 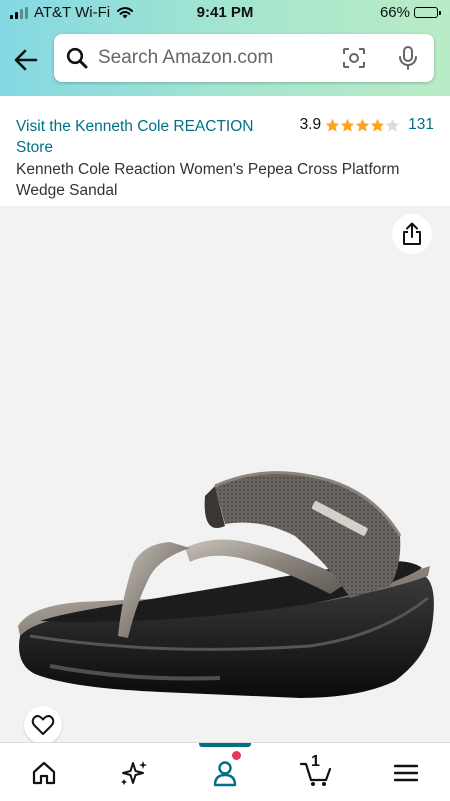 I want to click on nav-inspire, so click(x=134, y=773).